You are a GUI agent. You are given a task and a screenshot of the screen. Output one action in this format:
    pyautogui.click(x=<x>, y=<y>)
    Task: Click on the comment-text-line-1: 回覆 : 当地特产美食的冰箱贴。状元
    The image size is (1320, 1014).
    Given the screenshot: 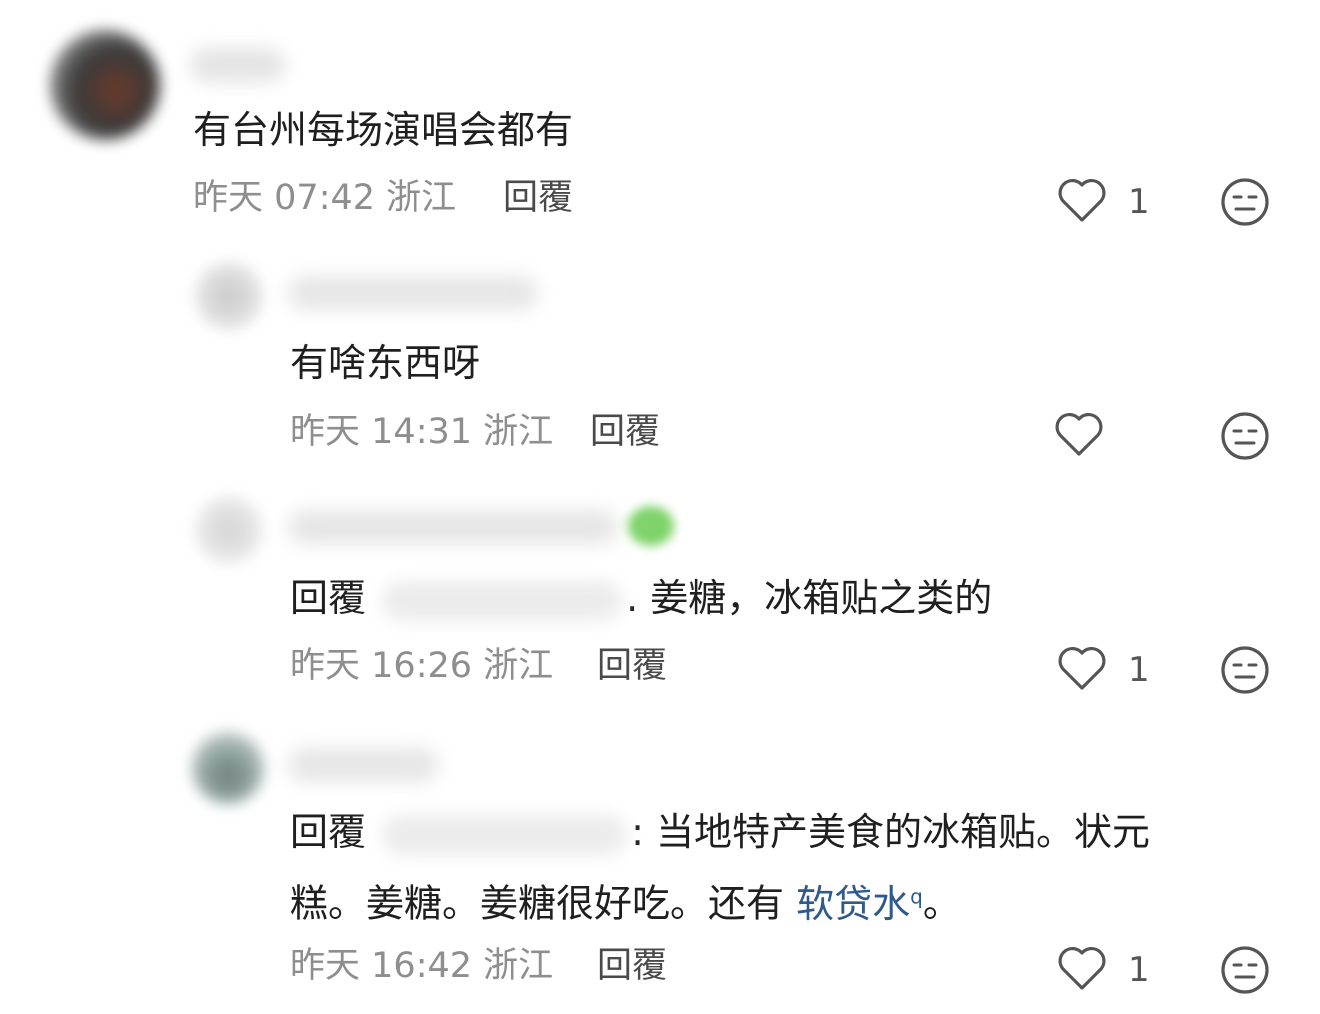 What is the action you would take?
    pyautogui.click(x=720, y=832)
    